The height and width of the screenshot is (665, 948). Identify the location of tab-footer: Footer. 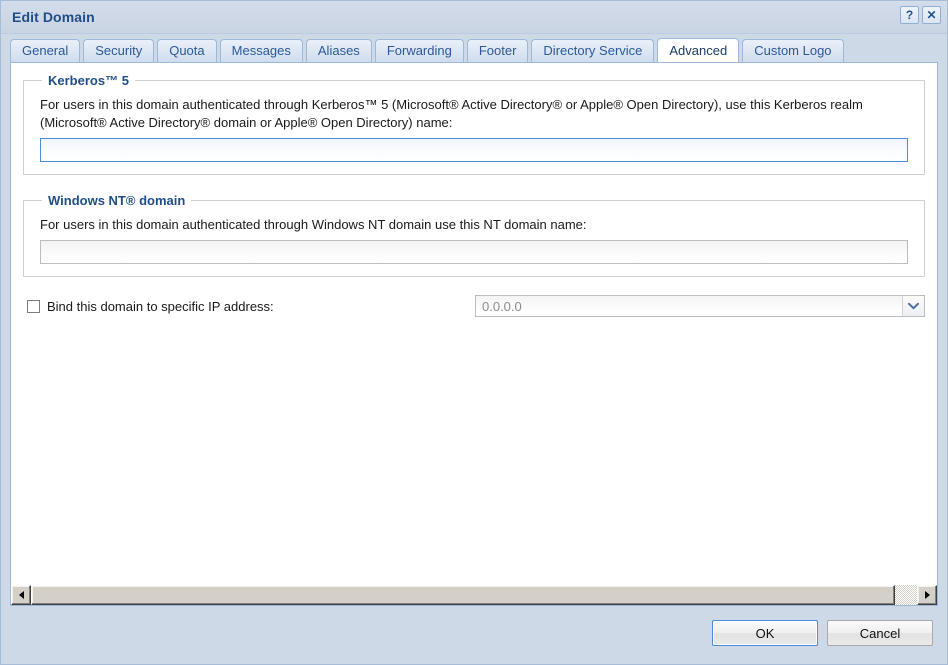
(497, 50).